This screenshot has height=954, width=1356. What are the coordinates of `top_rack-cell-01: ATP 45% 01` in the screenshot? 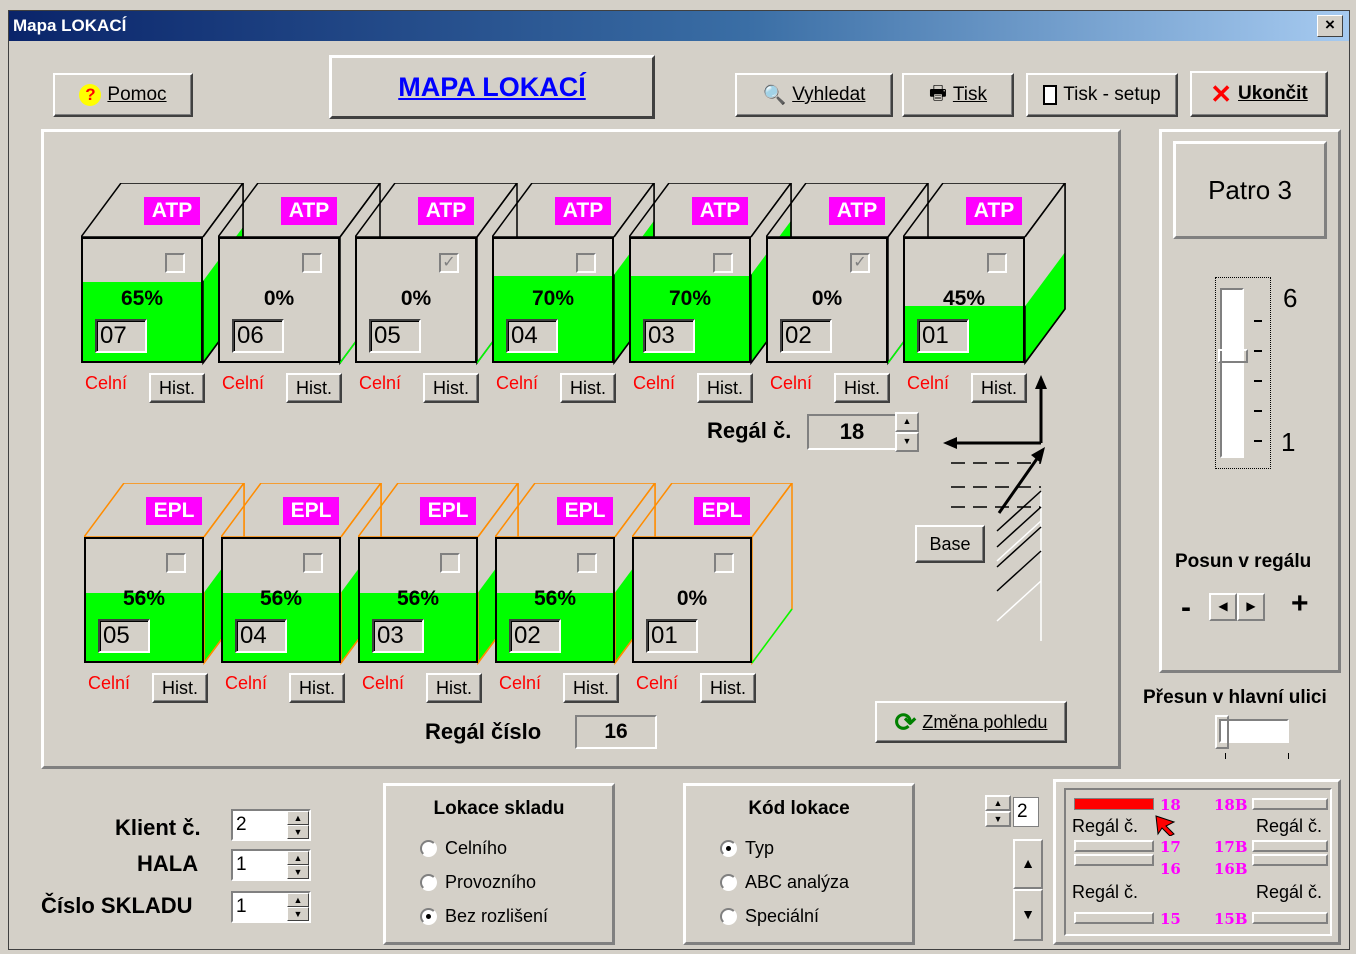 It's located at (986, 275).